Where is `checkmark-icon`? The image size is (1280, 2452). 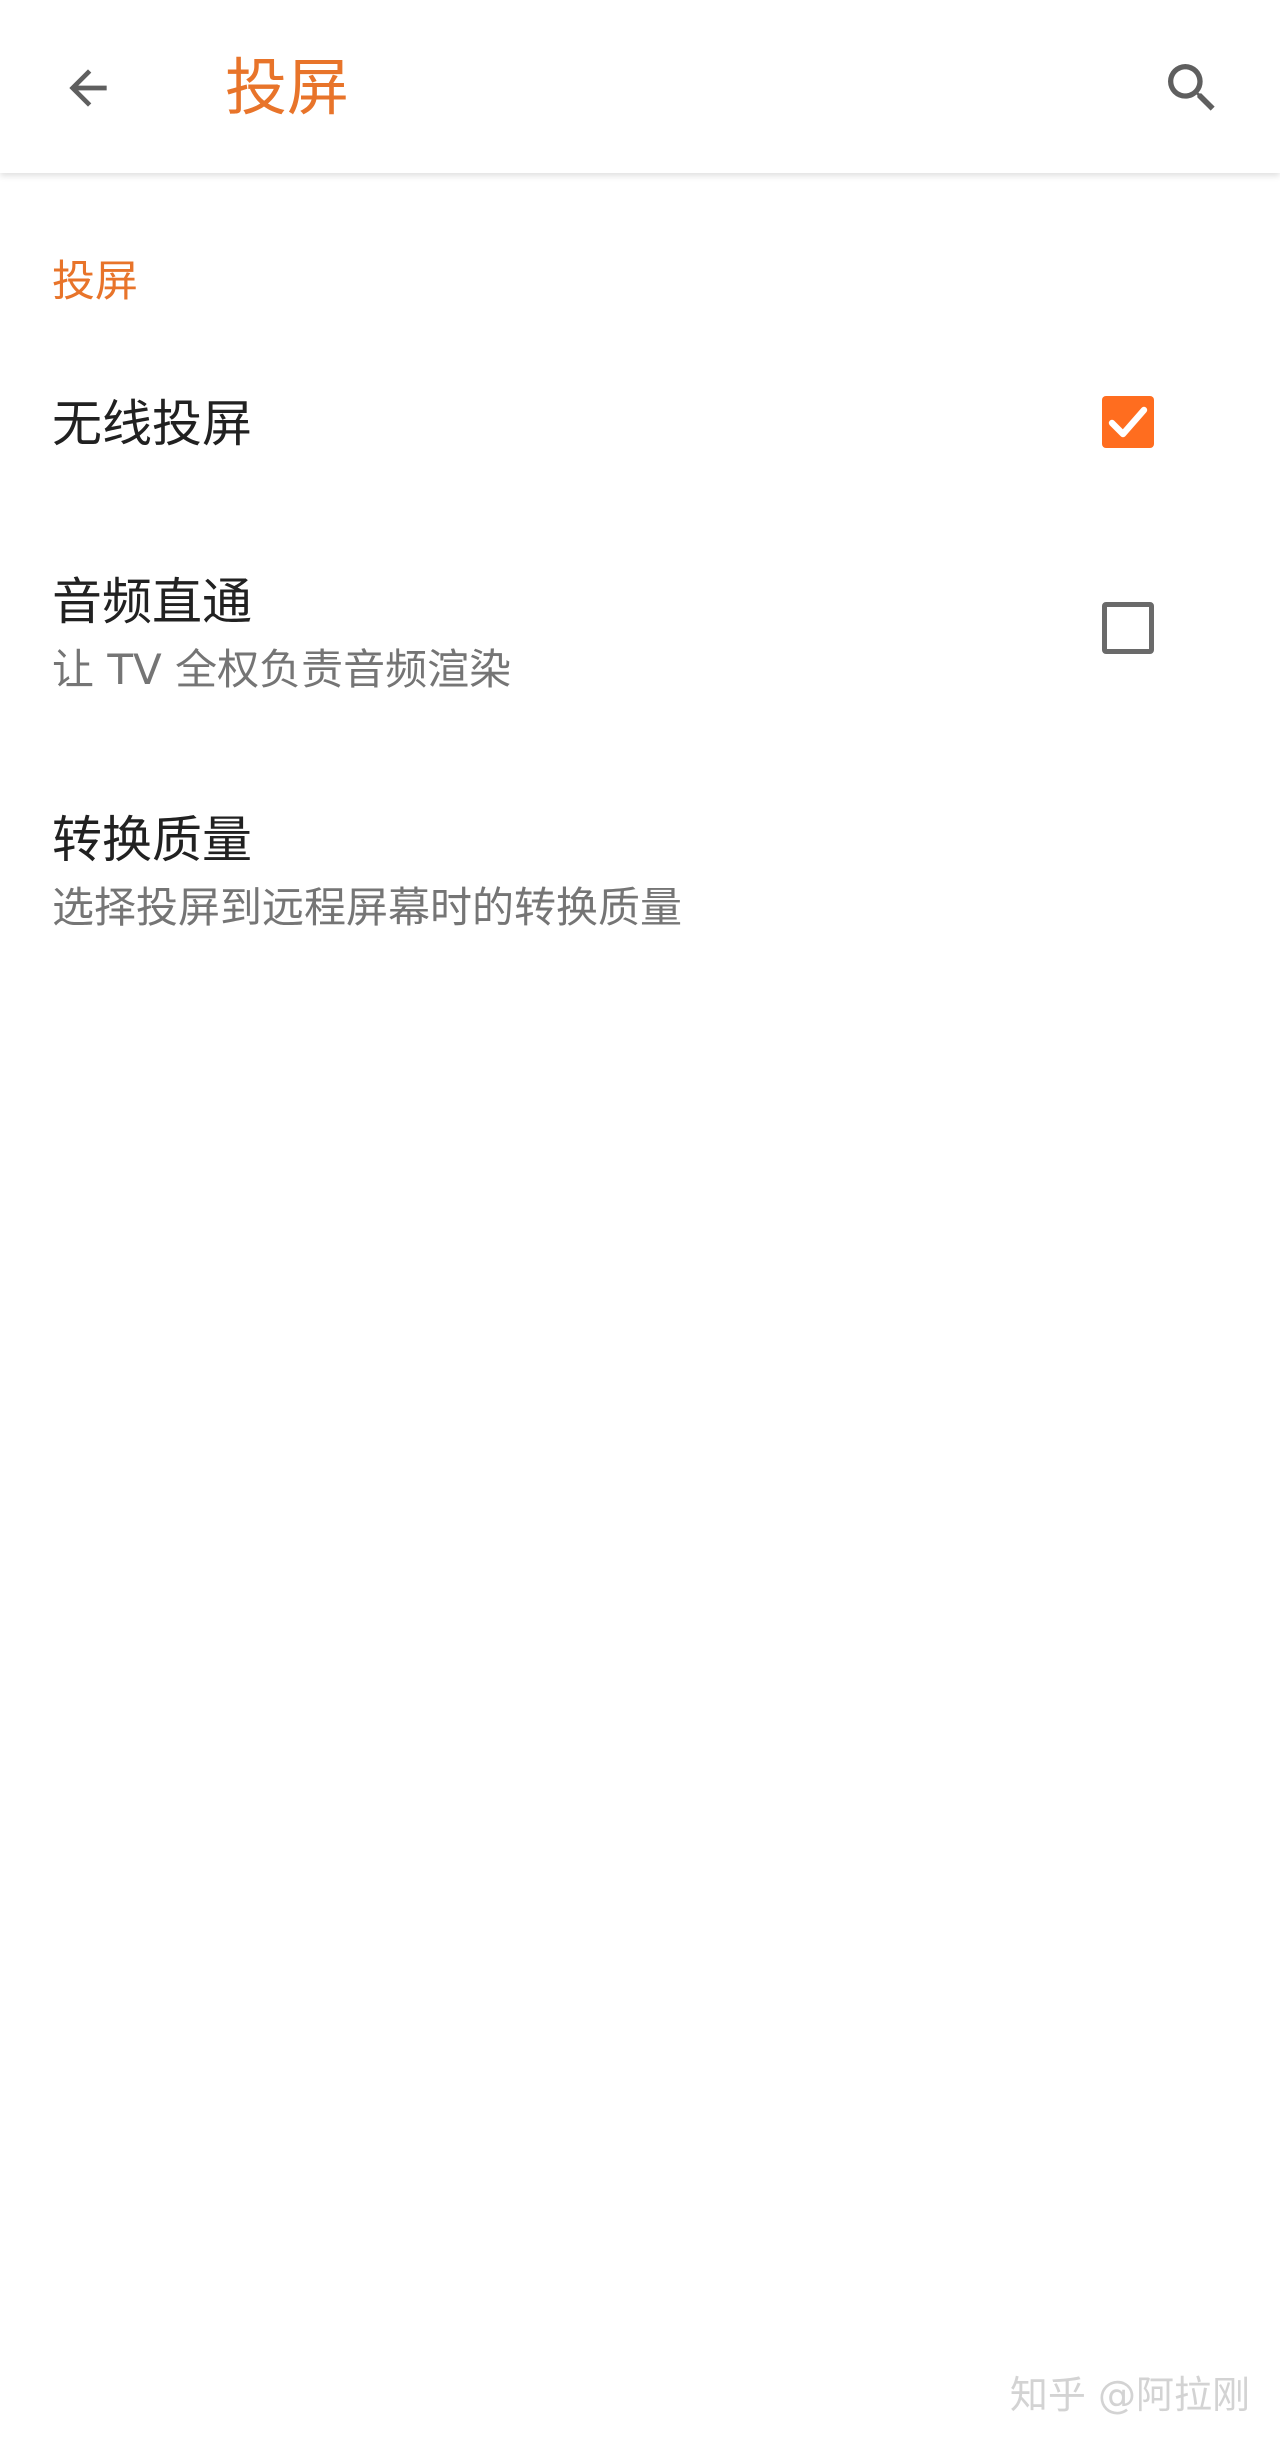 checkmark-icon is located at coordinates (1128, 422).